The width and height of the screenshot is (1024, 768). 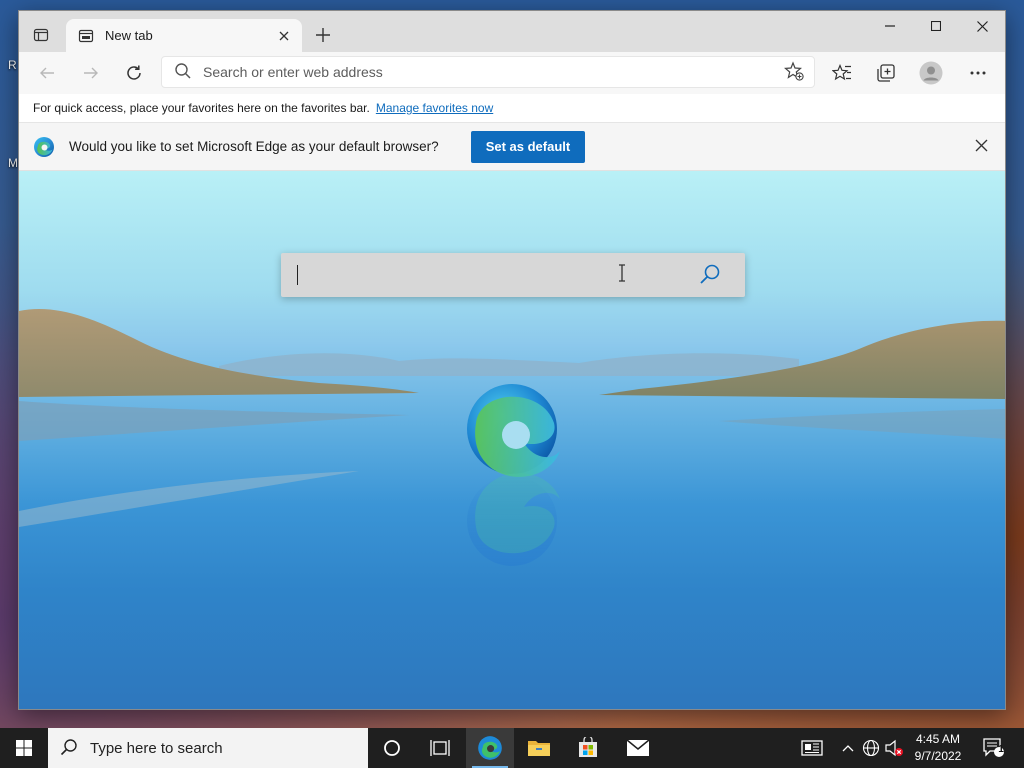 What do you see at coordinates (297, 275) in the screenshot?
I see `text-caret` at bounding box center [297, 275].